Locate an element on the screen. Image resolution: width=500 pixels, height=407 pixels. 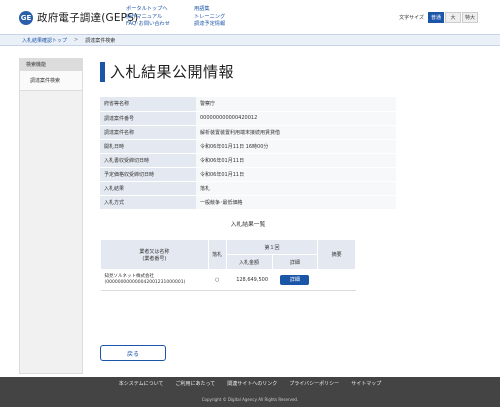
info-value: 落札 is located at coordinates (296, 189).